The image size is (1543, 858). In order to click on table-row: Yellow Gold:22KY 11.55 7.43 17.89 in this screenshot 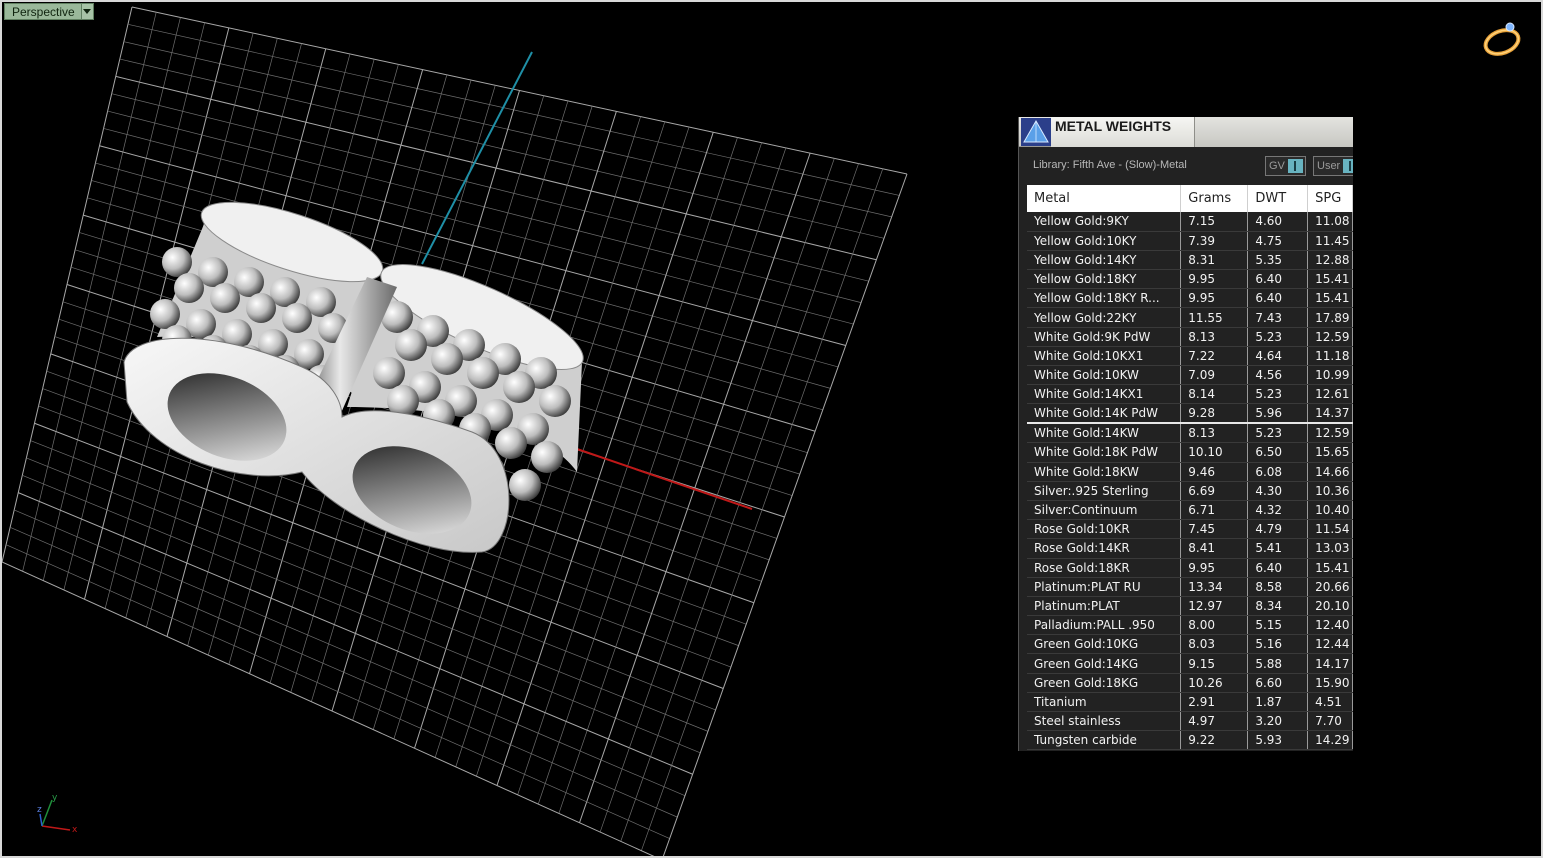, I will do `click(1190, 317)`.